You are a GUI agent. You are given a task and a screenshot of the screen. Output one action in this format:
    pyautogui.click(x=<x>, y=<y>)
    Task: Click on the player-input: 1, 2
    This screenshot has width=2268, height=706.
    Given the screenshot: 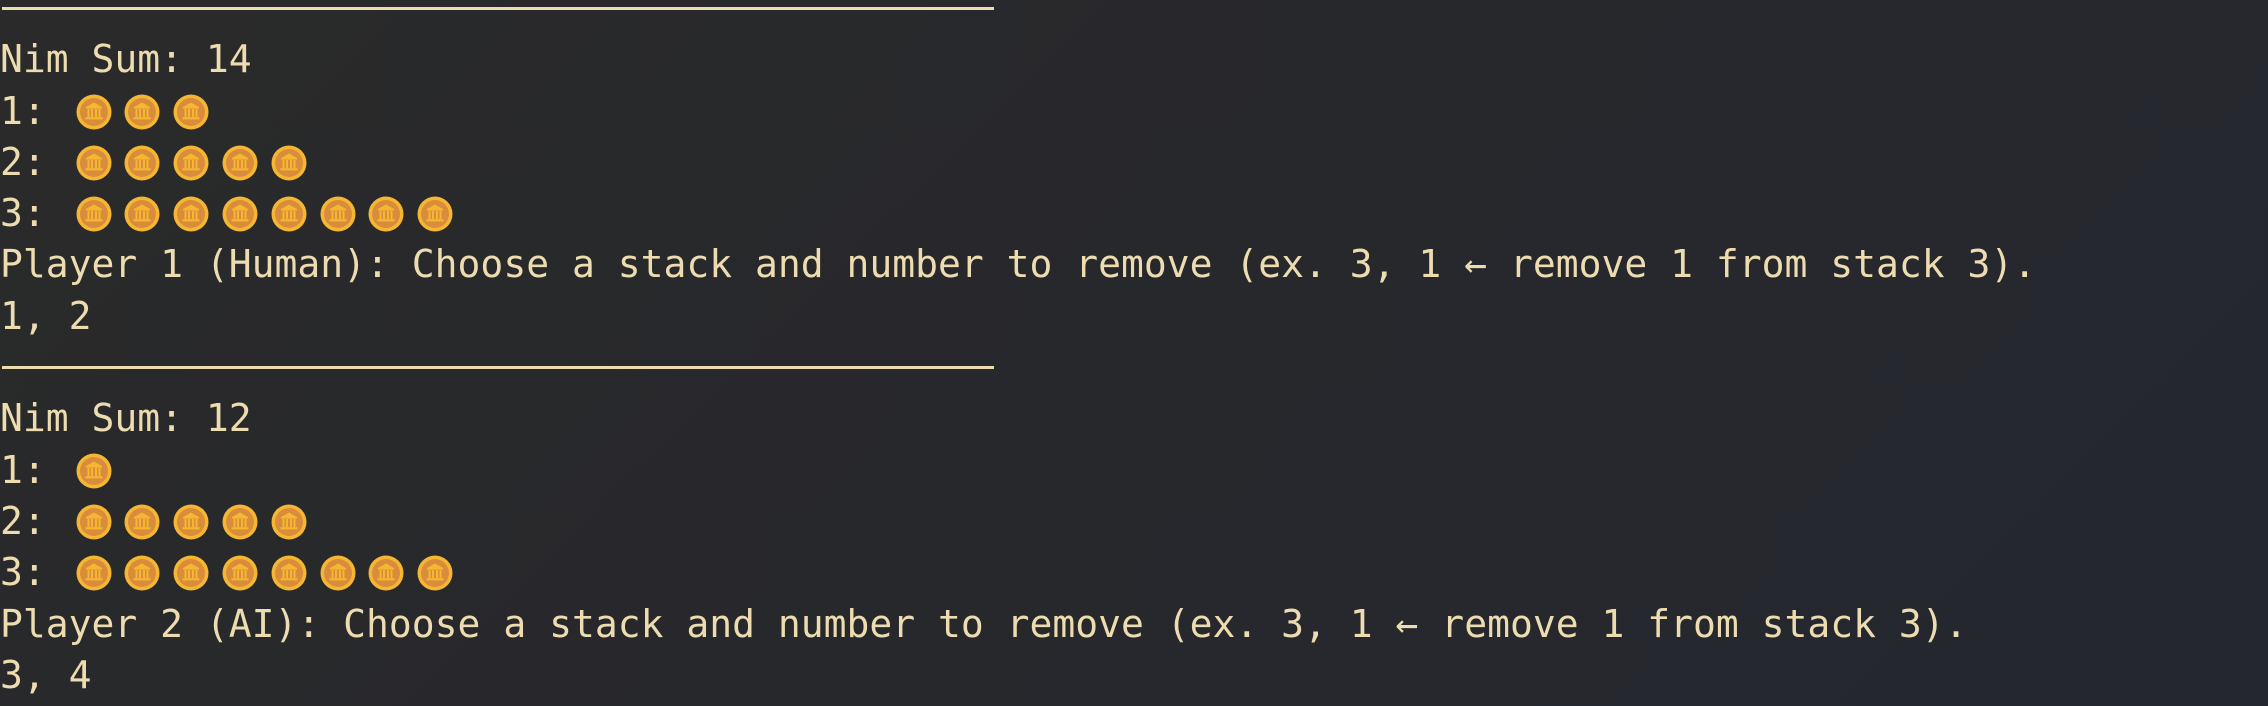 What is the action you would take?
    pyautogui.click(x=1018, y=316)
    